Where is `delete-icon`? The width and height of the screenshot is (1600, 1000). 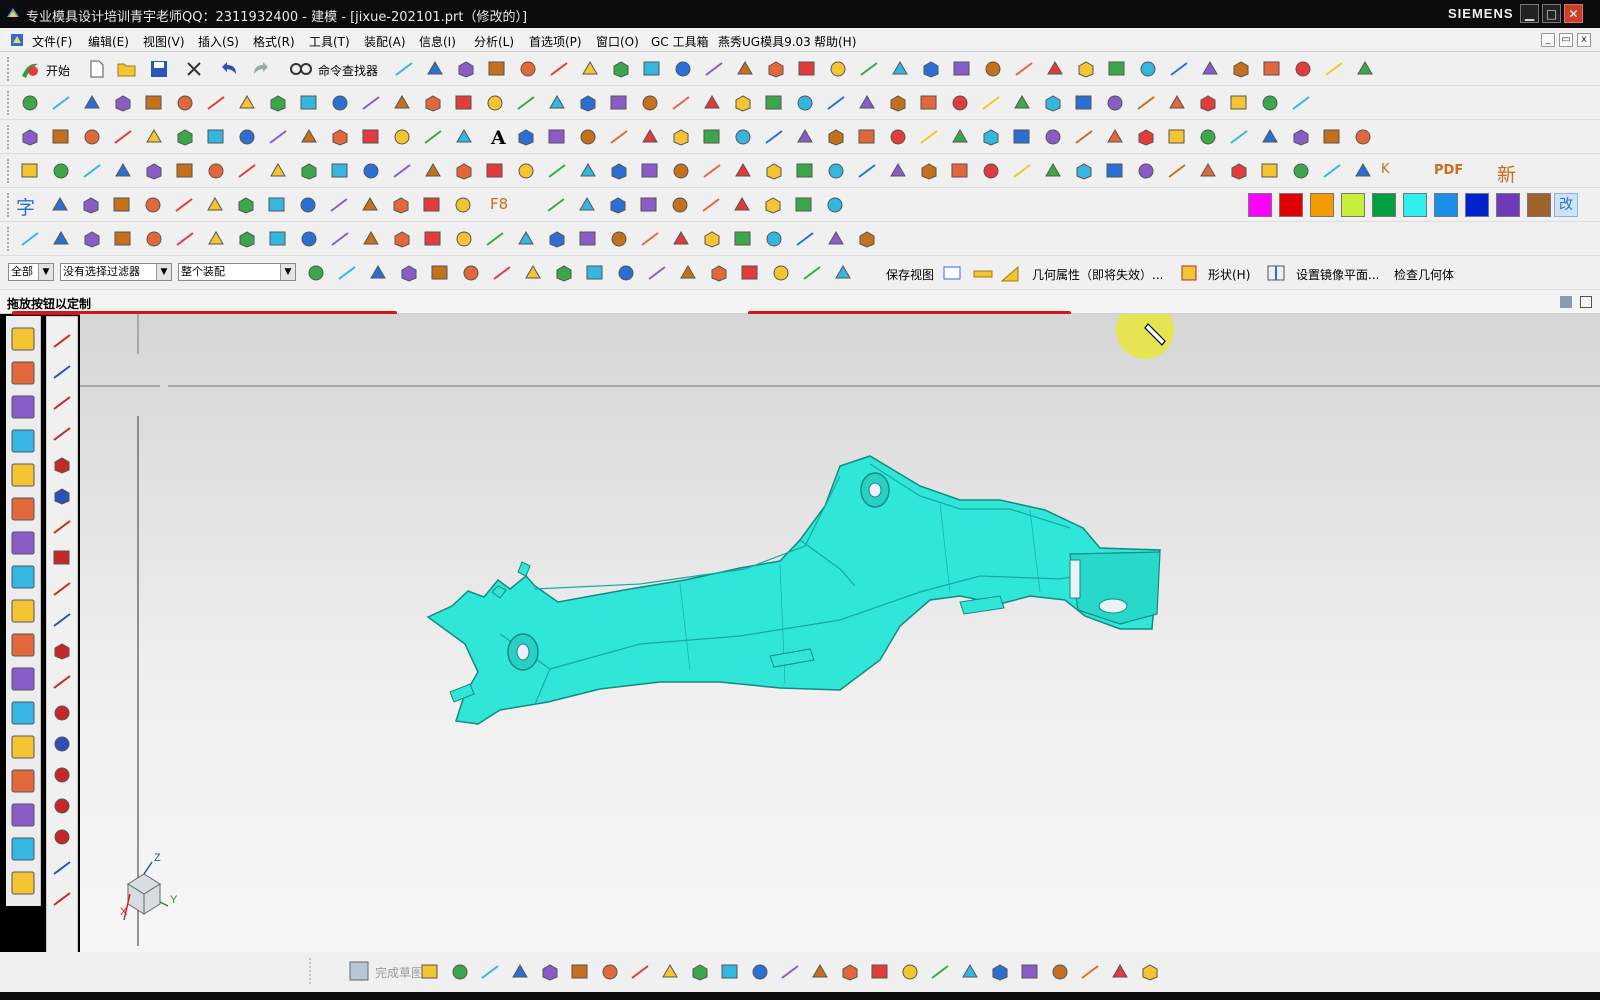
delete-icon is located at coordinates (194, 69).